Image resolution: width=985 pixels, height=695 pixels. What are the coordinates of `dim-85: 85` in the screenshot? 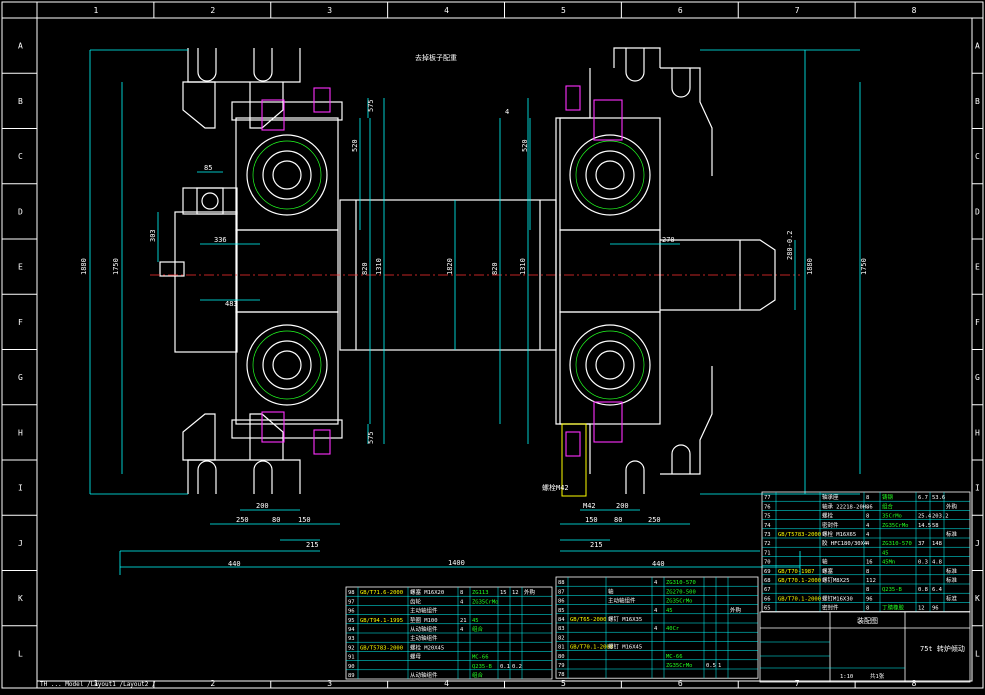 It's located at (208, 168).